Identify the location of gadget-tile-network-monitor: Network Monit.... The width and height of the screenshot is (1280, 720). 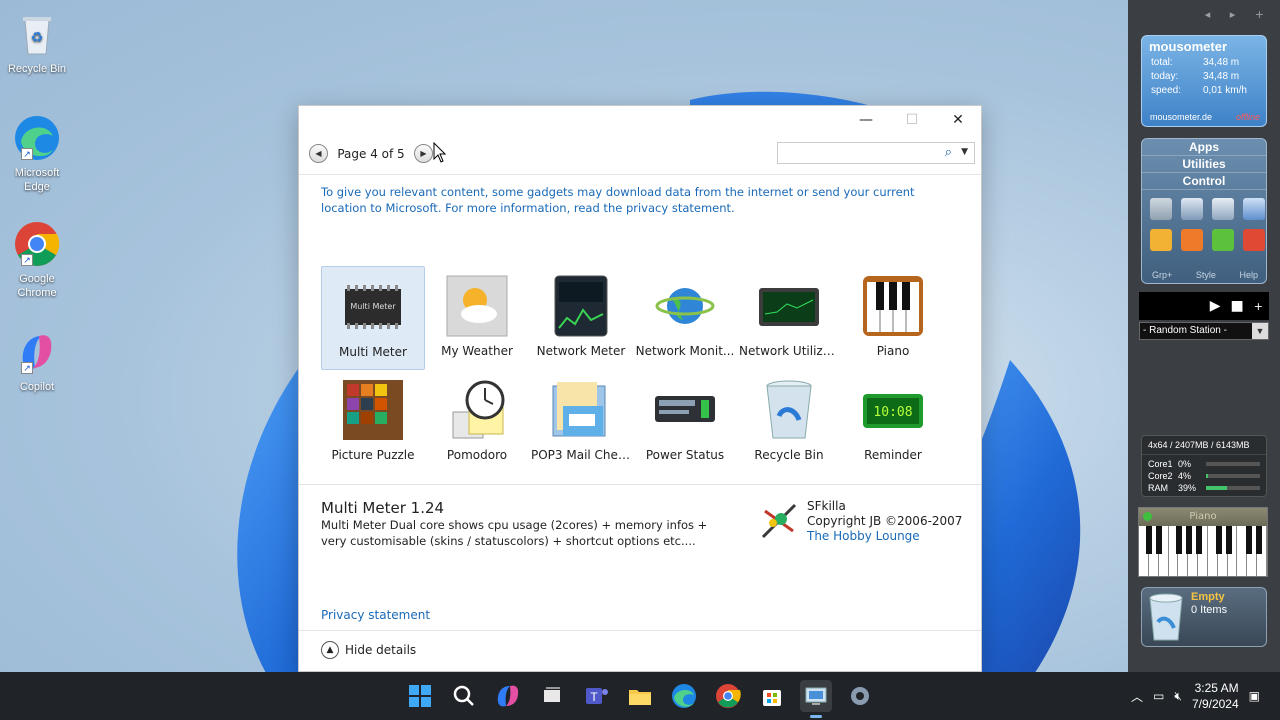
(685, 318).